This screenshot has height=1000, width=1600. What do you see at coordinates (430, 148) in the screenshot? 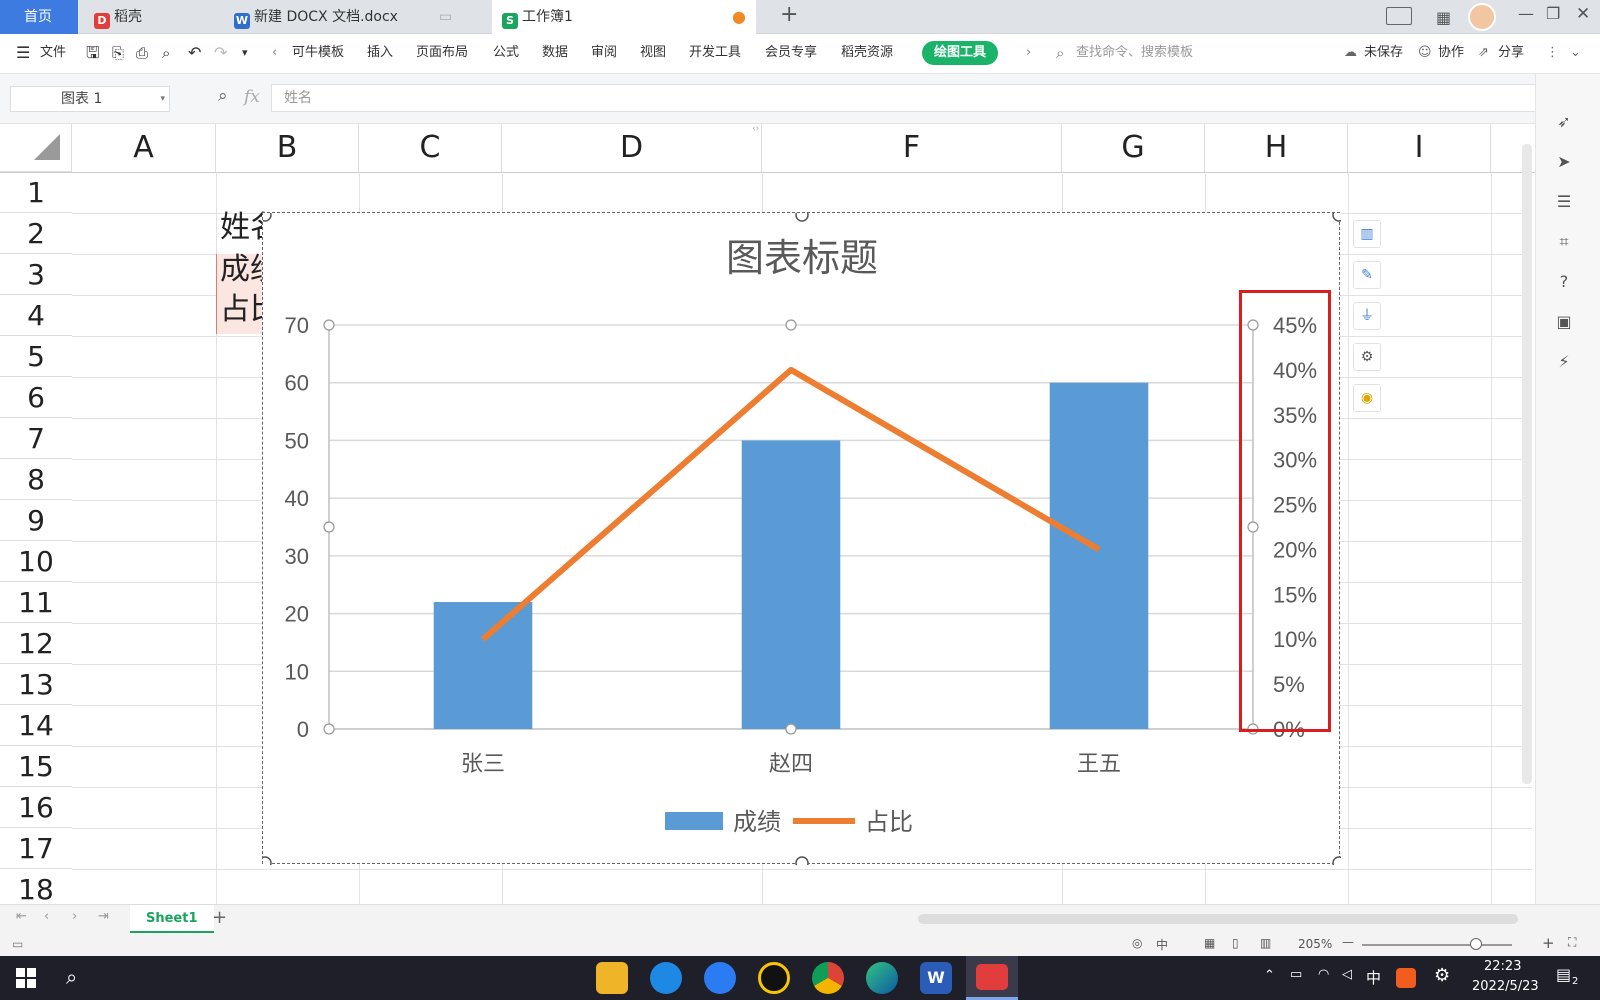
I see `col-header-c: C` at bounding box center [430, 148].